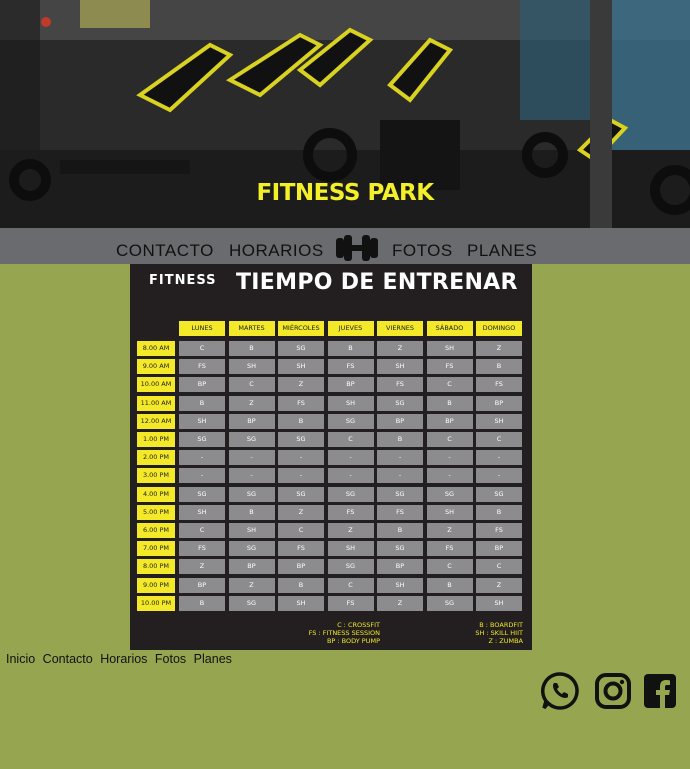 Image resolution: width=690 pixels, height=769 pixels. Describe the element at coordinates (357, 248) in the screenshot. I see `dumbbell-logo-icon` at that location.